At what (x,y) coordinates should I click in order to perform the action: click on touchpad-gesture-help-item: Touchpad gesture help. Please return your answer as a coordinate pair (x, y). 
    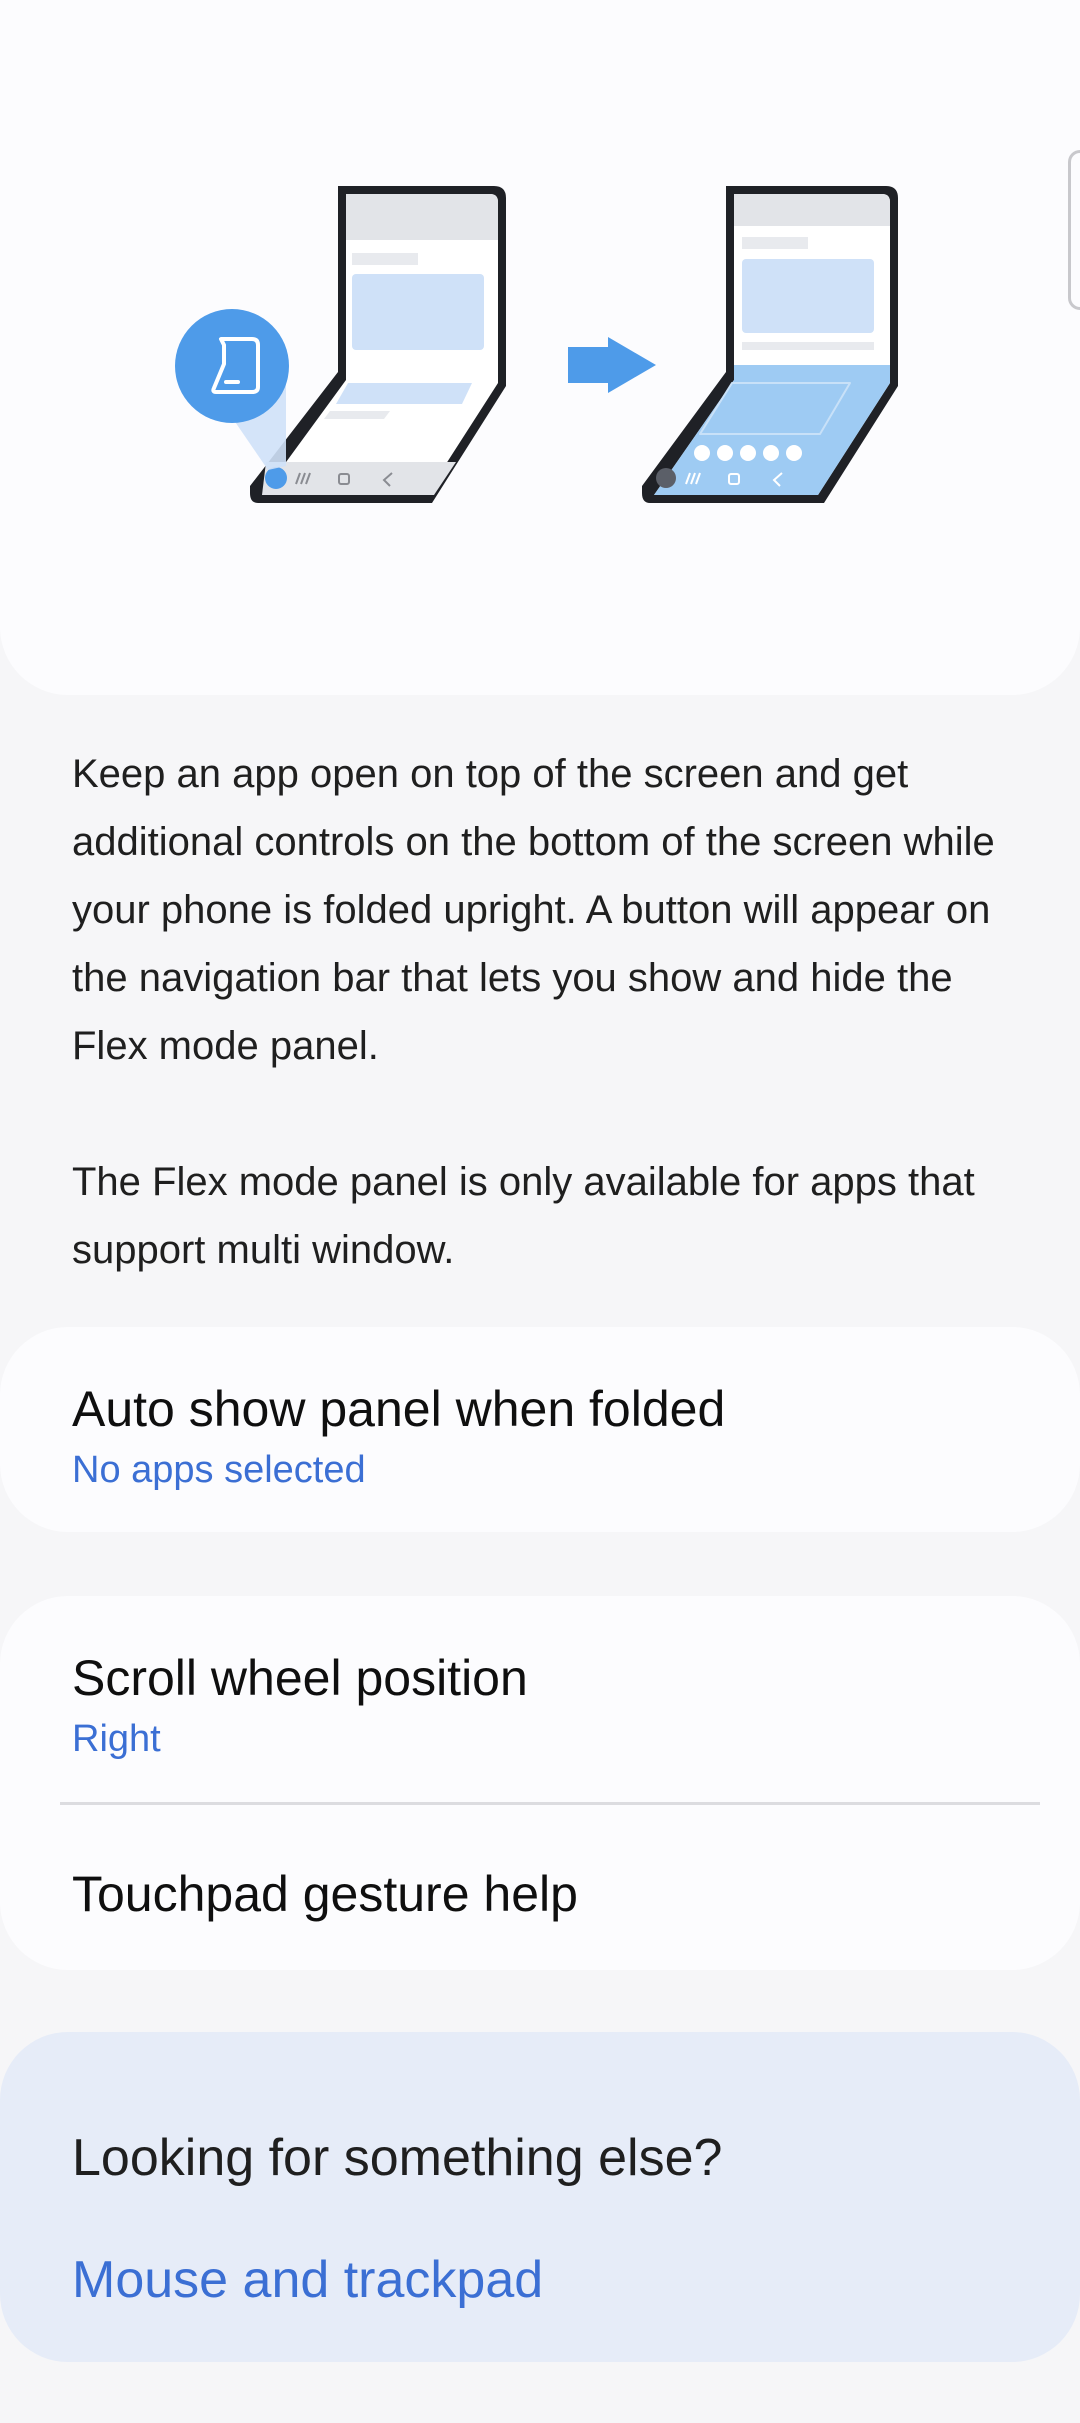
    Looking at the image, I should click on (540, 1894).